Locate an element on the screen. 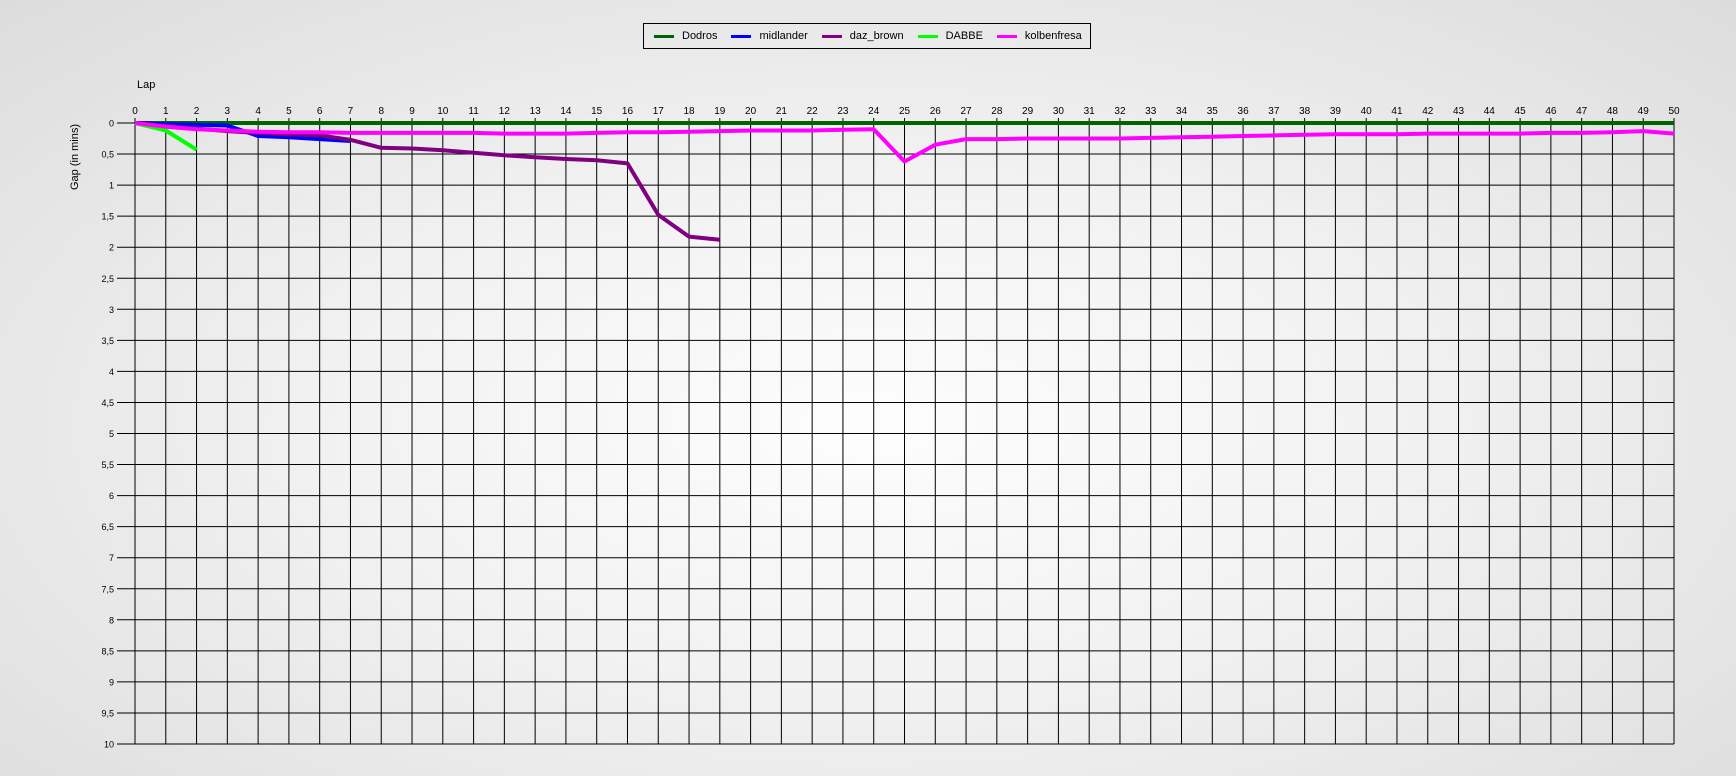  x-tick-label: 15 is located at coordinates (597, 111).